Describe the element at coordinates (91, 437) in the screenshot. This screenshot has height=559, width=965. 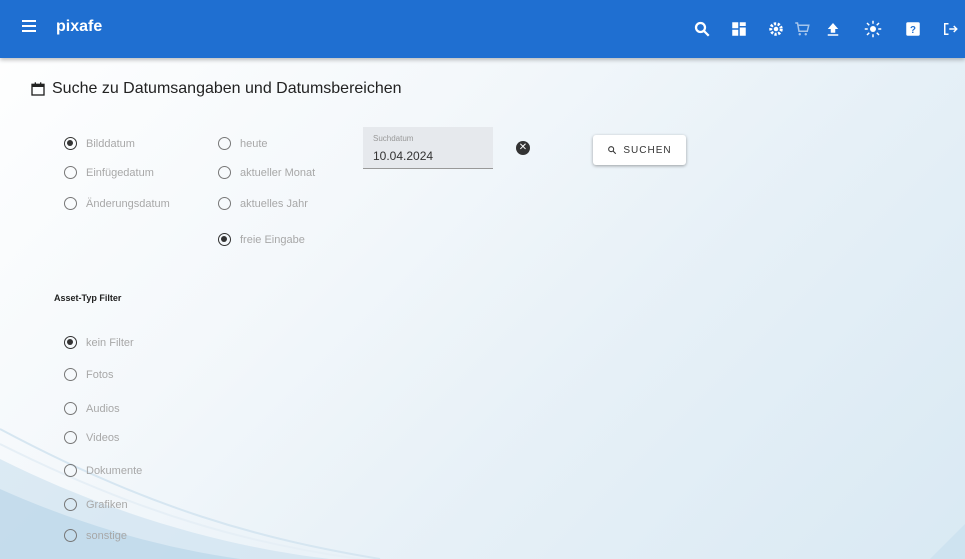
I see `radio-videos: Videos` at that location.